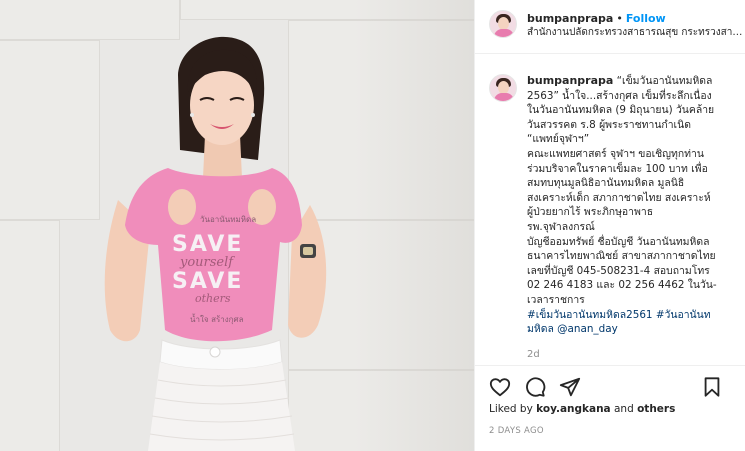 The width and height of the screenshot is (745, 451). What do you see at coordinates (615, 153) in the screenshot?
I see `caption-line: คณะแพทยศาสตร์ จุฬาฯ ขอเชิญทุกท่าน` at bounding box center [615, 153].